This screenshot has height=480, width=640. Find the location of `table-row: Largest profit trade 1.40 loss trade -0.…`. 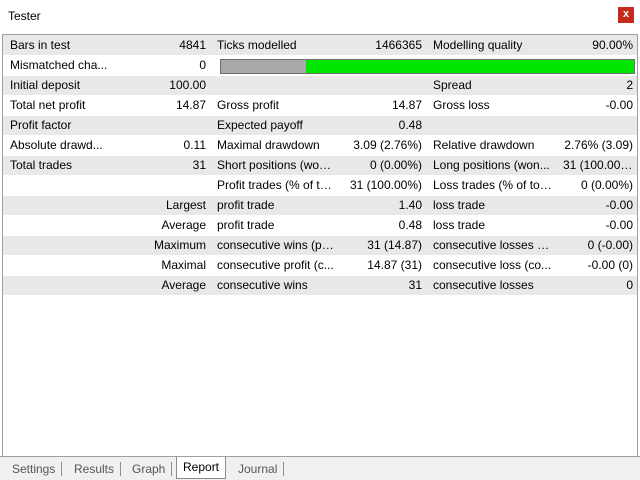

table-row: Largest profit trade 1.40 loss trade -0.… is located at coordinates (320, 205).